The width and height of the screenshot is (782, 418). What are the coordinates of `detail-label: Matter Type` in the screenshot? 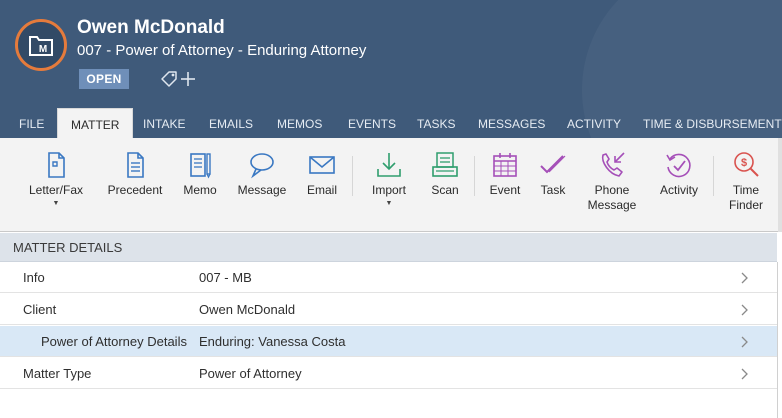 It's located at (57, 373).